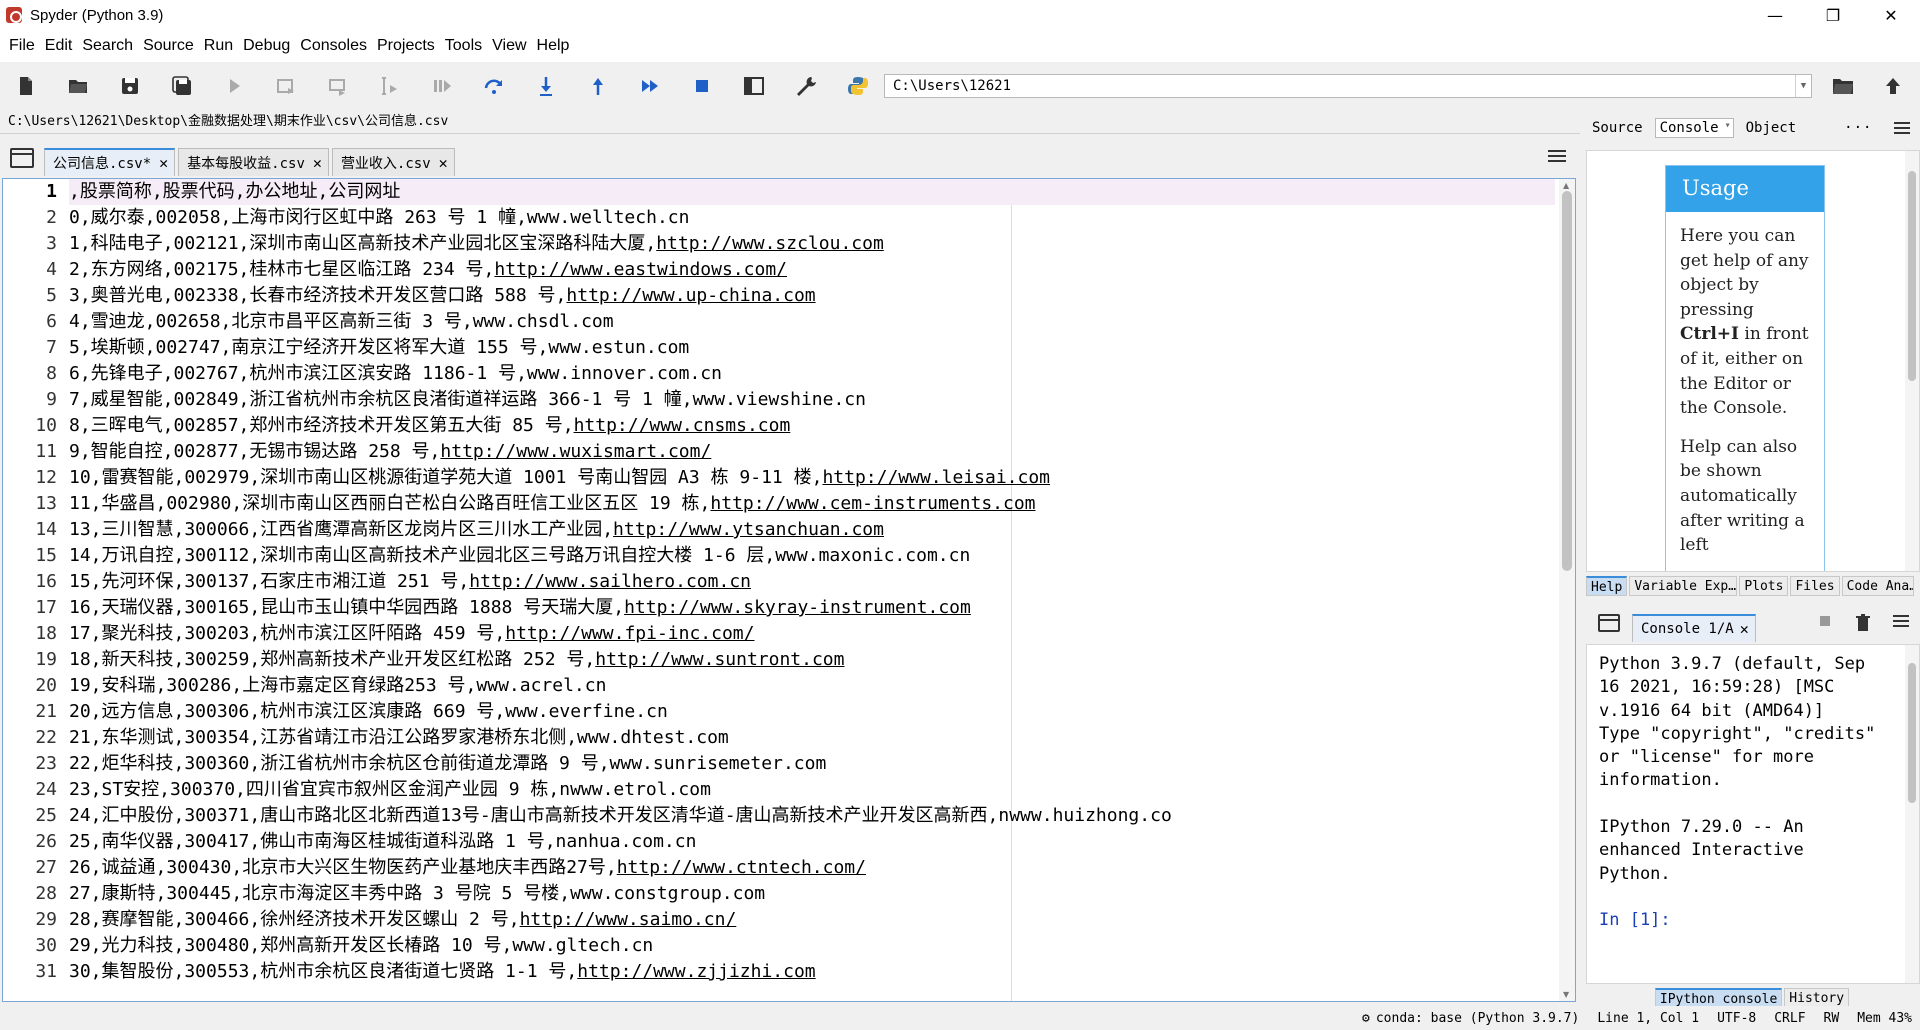 The width and height of the screenshot is (1920, 1030). Describe the element at coordinates (234, 86) in the screenshot. I see `run-button` at that location.